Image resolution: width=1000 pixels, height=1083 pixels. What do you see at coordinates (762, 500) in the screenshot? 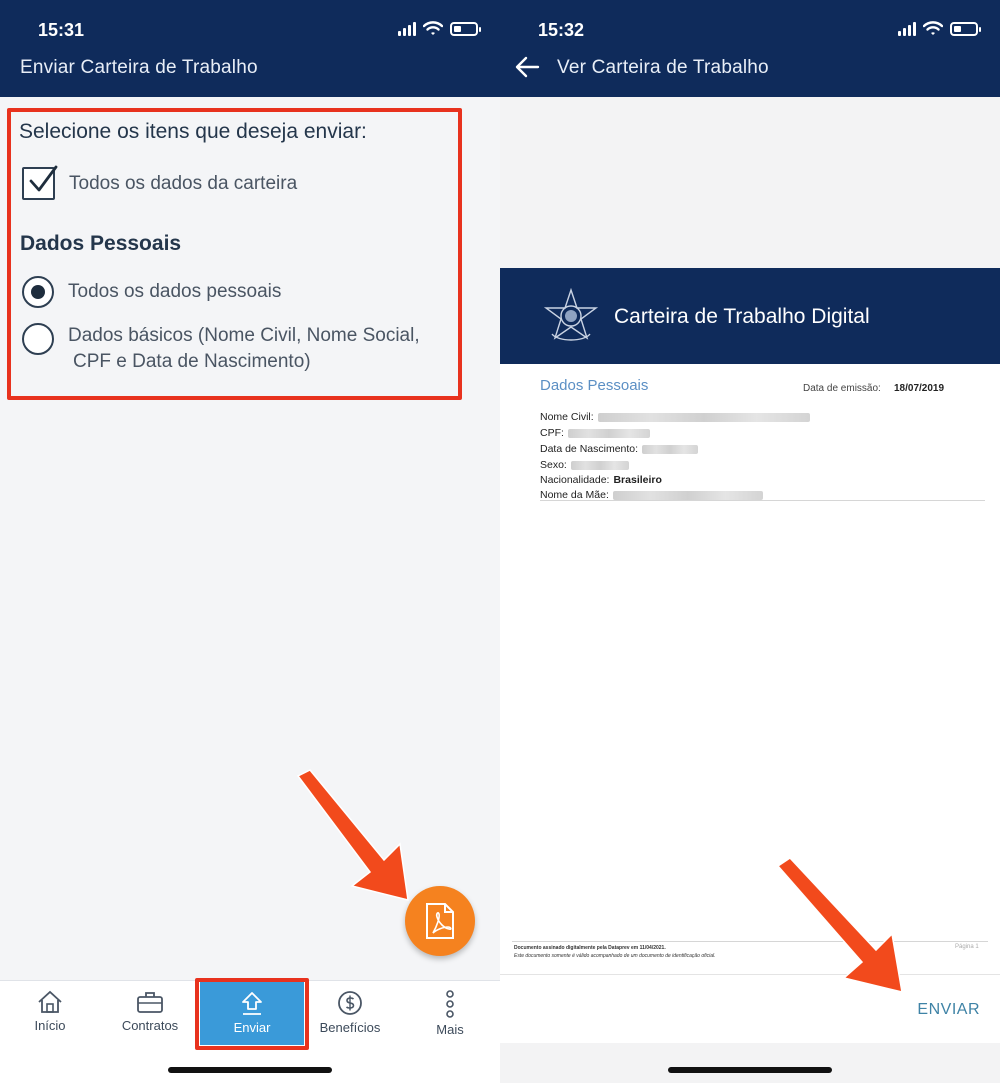
I see `divider` at bounding box center [762, 500].